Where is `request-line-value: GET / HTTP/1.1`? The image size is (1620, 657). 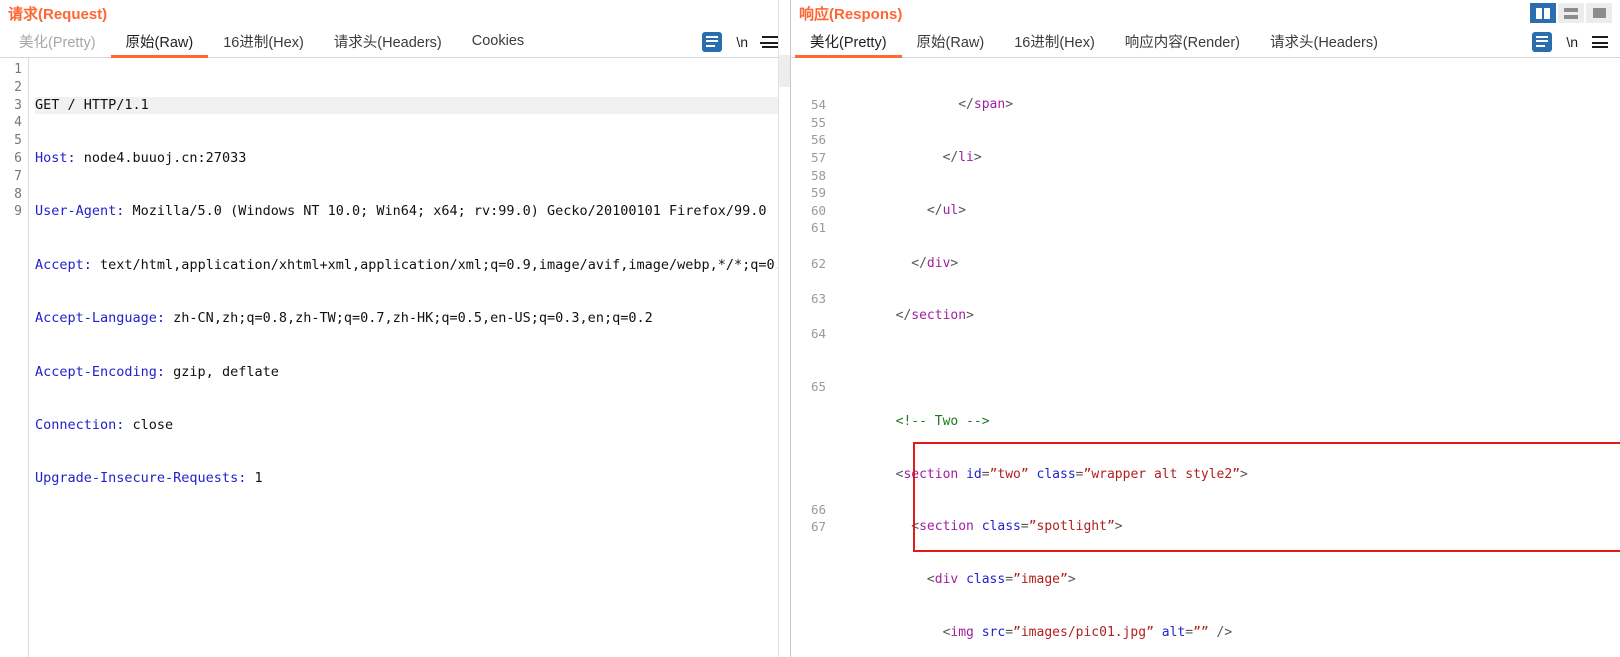
request-line-value: GET / HTTP/1.1 is located at coordinates (92, 104).